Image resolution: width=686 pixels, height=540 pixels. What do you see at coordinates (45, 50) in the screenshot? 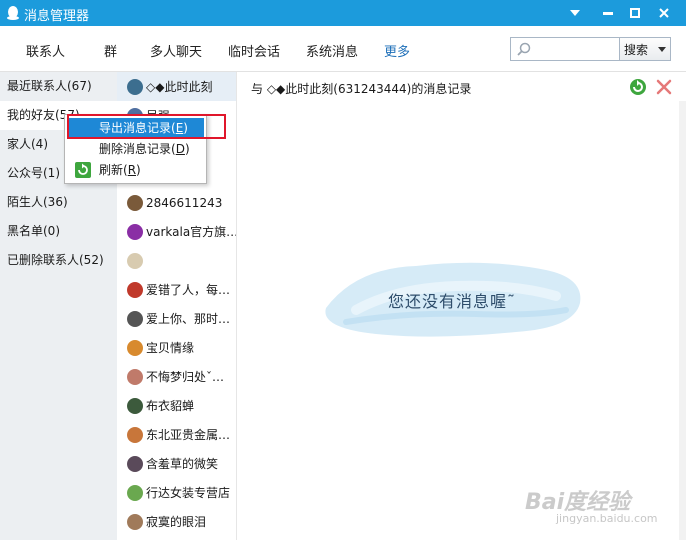
I see `tab-contacts: 联系人` at bounding box center [45, 50].